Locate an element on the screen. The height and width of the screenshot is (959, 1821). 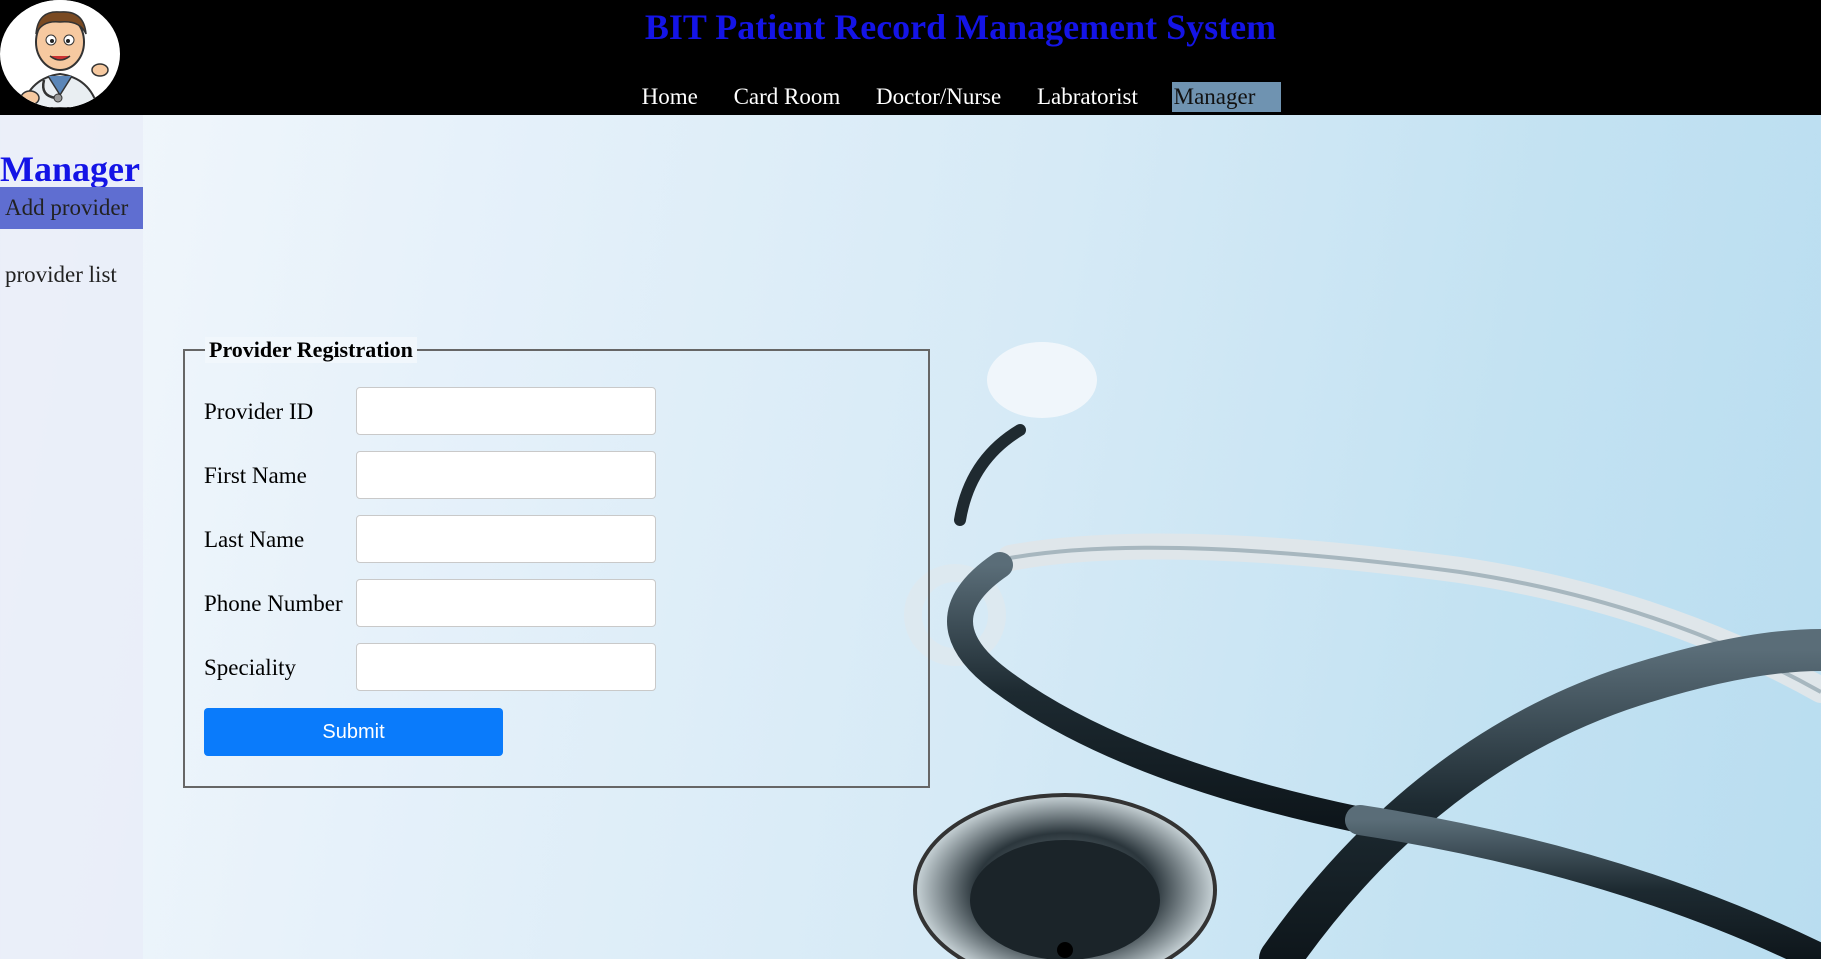
form-legend: Provider Registration is located at coordinates (311, 350).